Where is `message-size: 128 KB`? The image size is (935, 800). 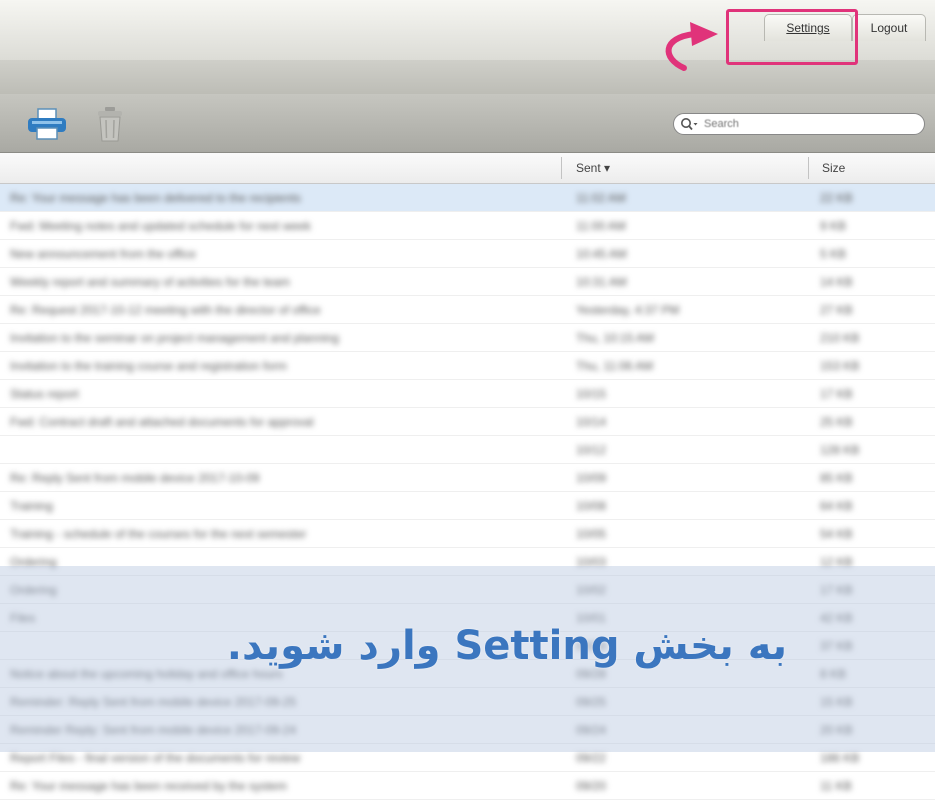
message-size: 128 KB is located at coordinates (840, 450).